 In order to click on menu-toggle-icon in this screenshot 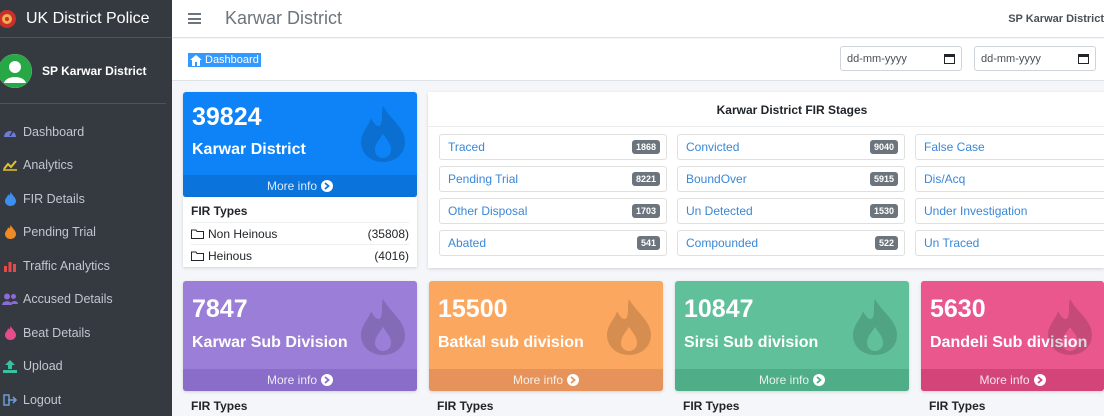, I will do `click(194, 19)`.